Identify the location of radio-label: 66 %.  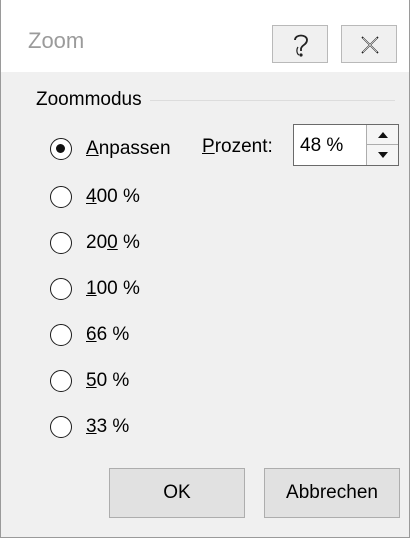
(108, 334).